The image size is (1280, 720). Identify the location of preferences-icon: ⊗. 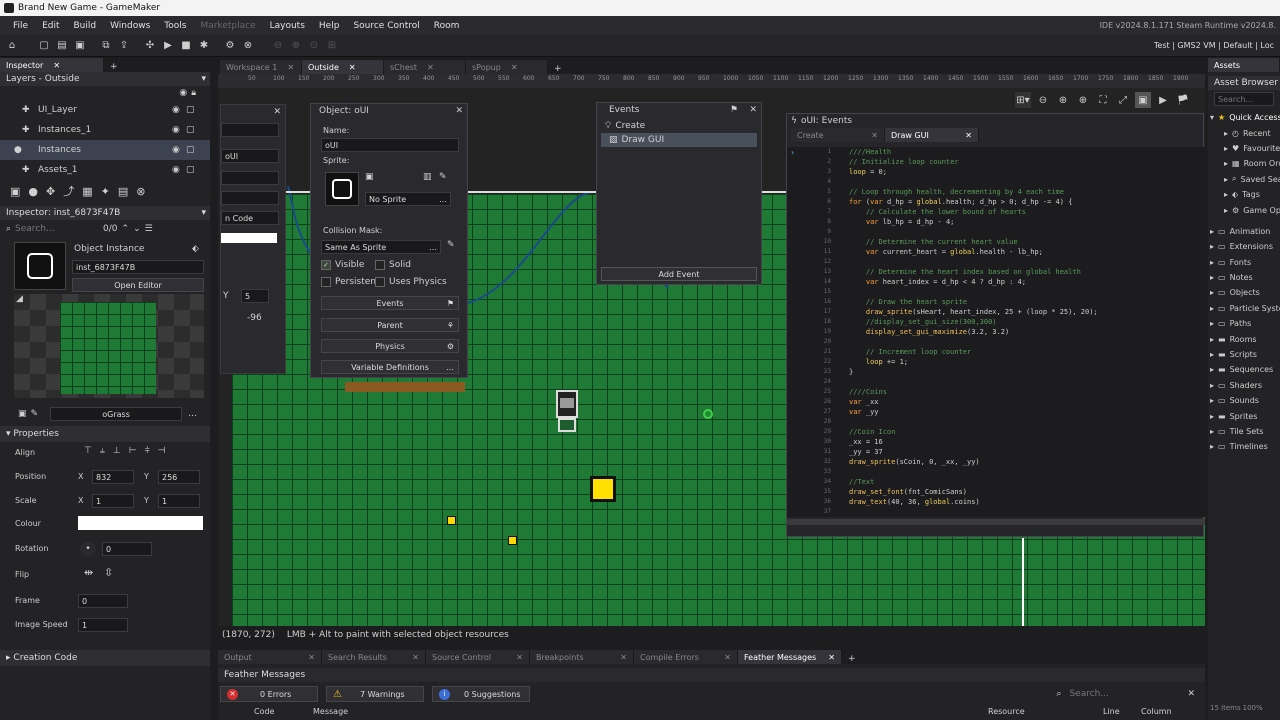
(248, 46).